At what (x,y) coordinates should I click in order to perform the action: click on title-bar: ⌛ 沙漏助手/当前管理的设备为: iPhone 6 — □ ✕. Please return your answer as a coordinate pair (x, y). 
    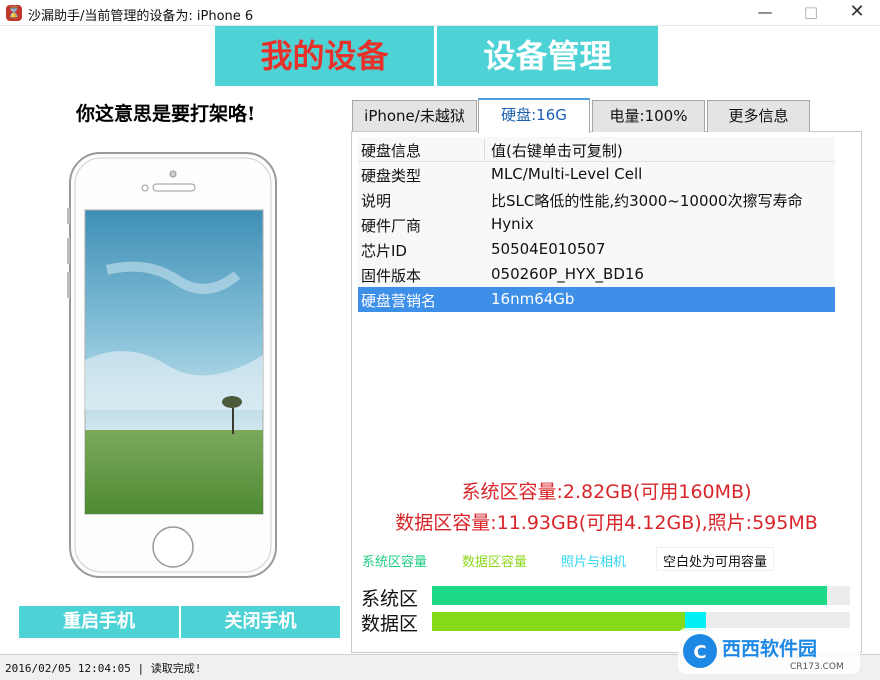
    Looking at the image, I should click on (440, 13).